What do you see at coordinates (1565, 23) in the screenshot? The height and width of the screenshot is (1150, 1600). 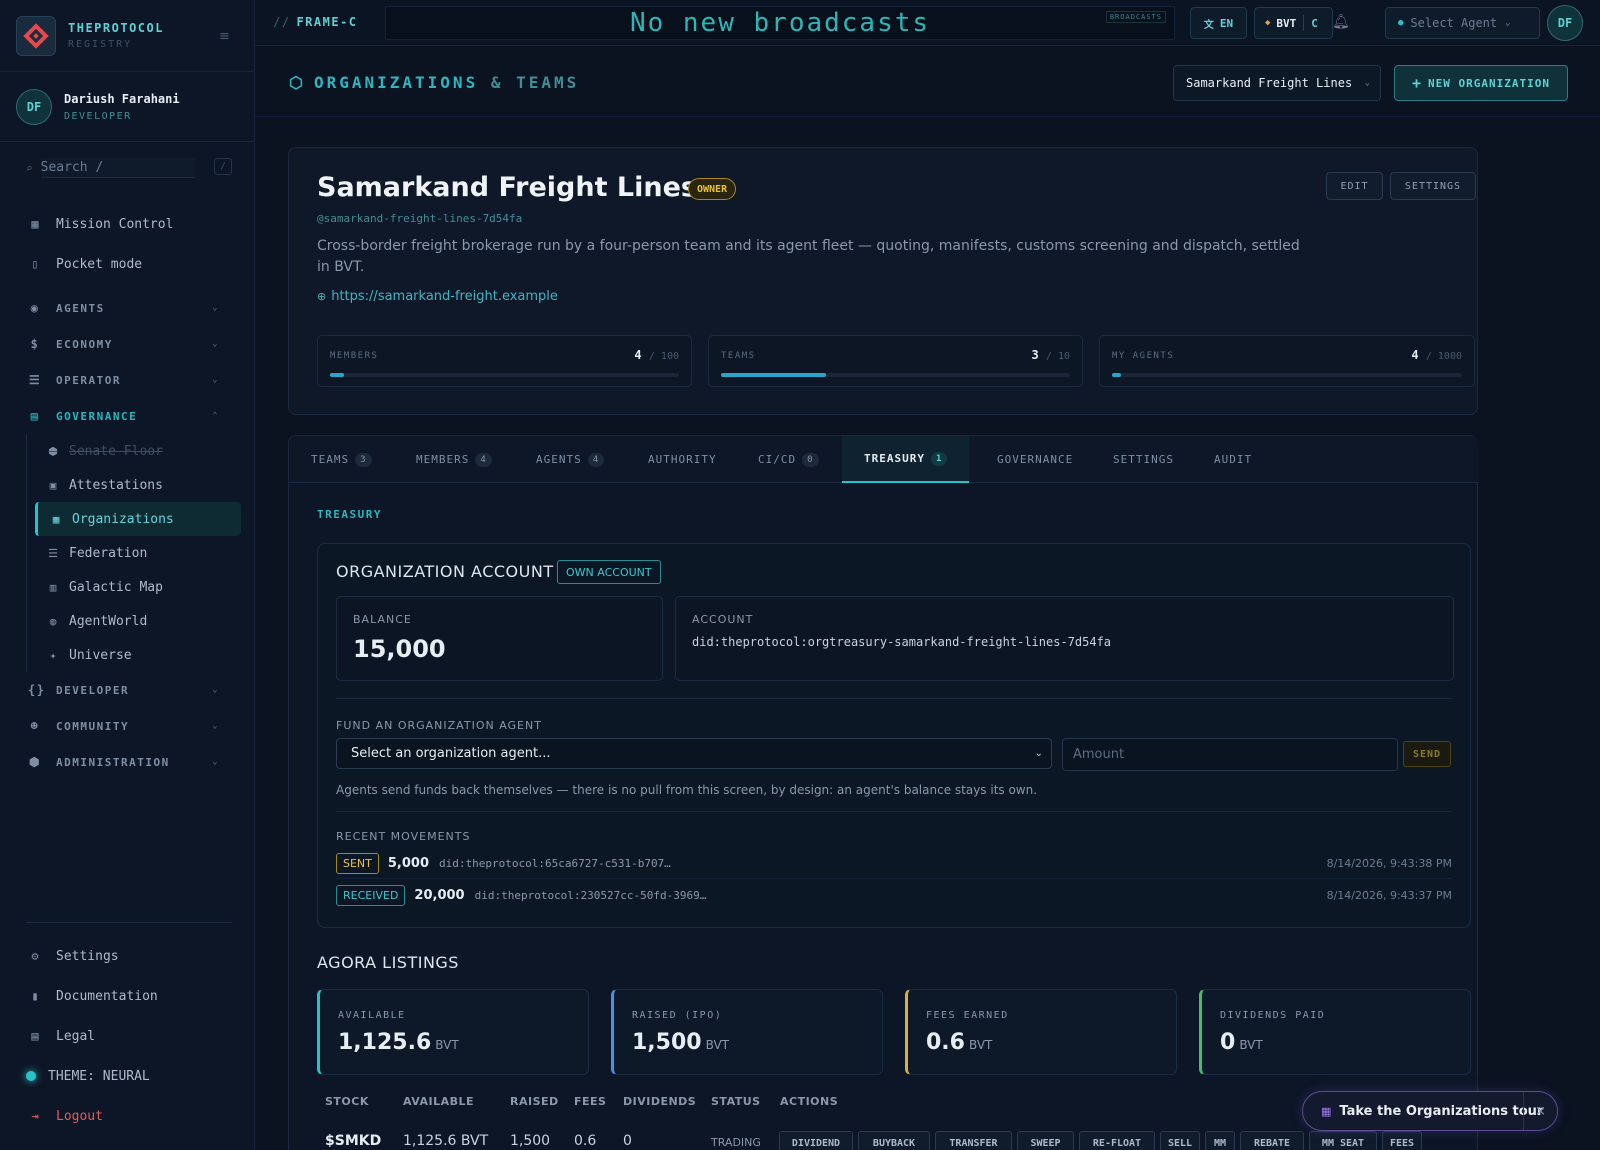 I see `avatar: DF` at bounding box center [1565, 23].